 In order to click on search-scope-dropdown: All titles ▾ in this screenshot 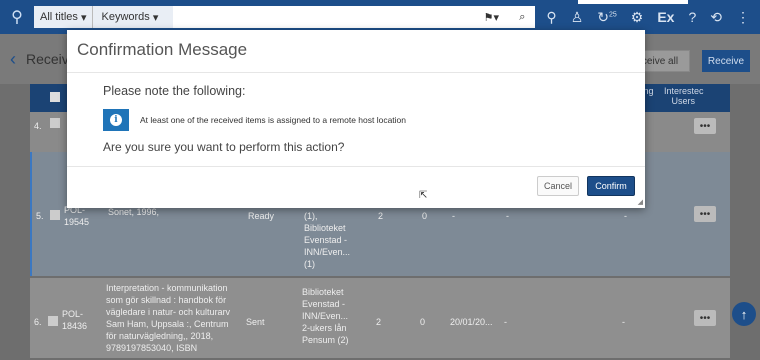, I will do `click(64, 17)`.